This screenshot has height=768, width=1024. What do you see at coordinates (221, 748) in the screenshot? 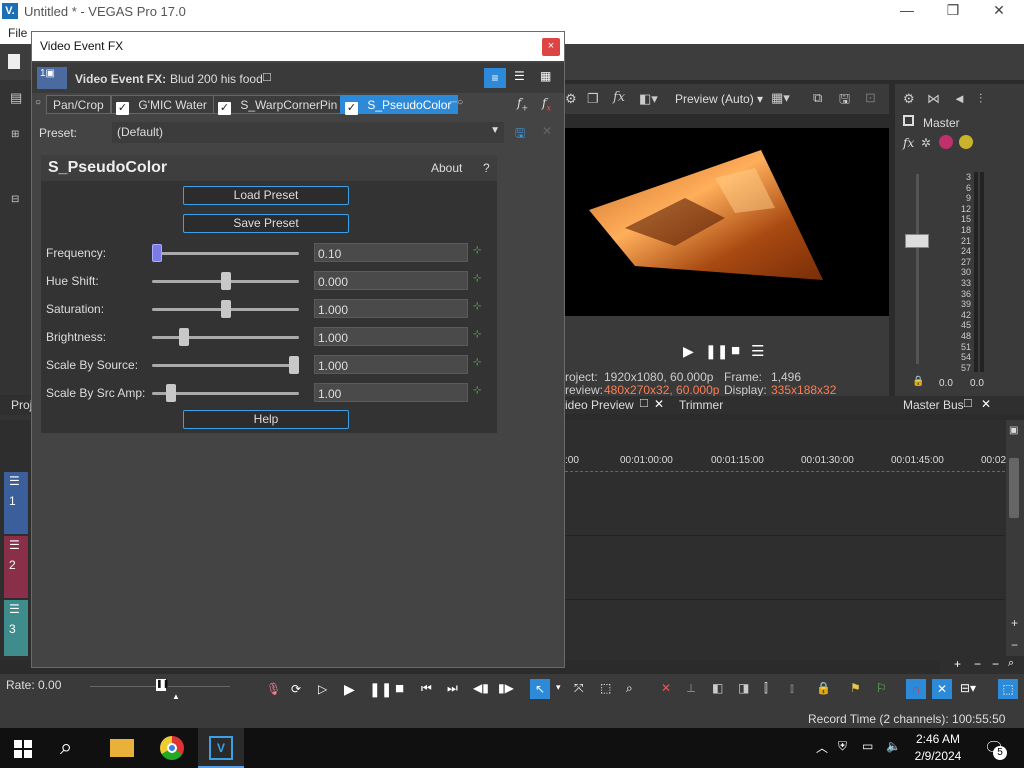
I see `vegas-taskbar-button: V` at bounding box center [221, 748].